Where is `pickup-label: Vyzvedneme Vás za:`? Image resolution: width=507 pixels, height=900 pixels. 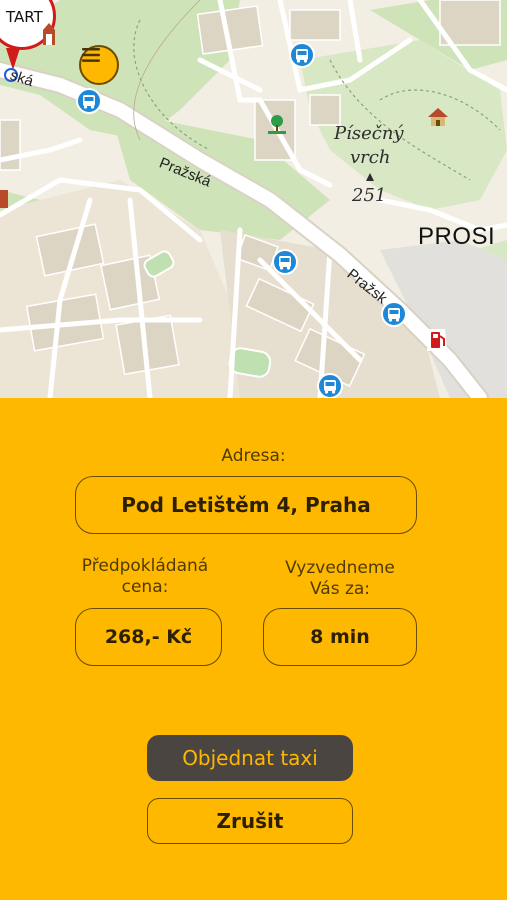
pickup-label: Vyzvedneme Vás za: is located at coordinates (340, 579).